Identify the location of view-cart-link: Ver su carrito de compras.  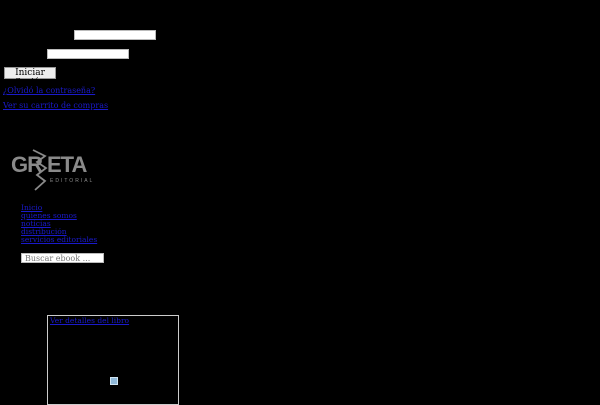
(55, 105).